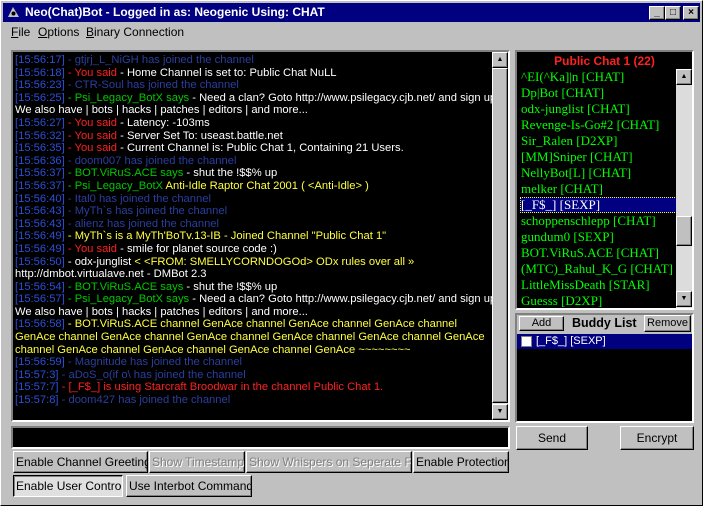  What do you see at coordinates (189, 486) in the screenshot?
I see `use-interbot-commands-button: Use Interbot Commands` at bounding box center [189, 486].